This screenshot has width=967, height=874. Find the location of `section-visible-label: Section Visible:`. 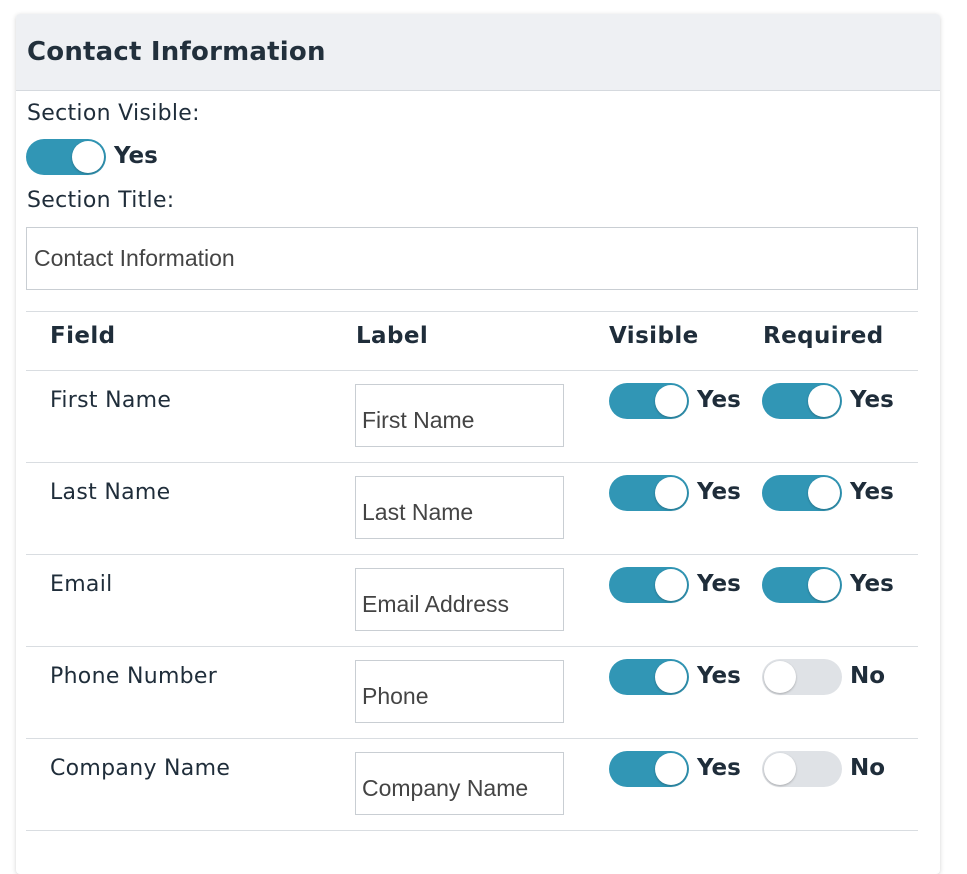

section-visible-label: Section Visible: is located at coordinates (113, 113).